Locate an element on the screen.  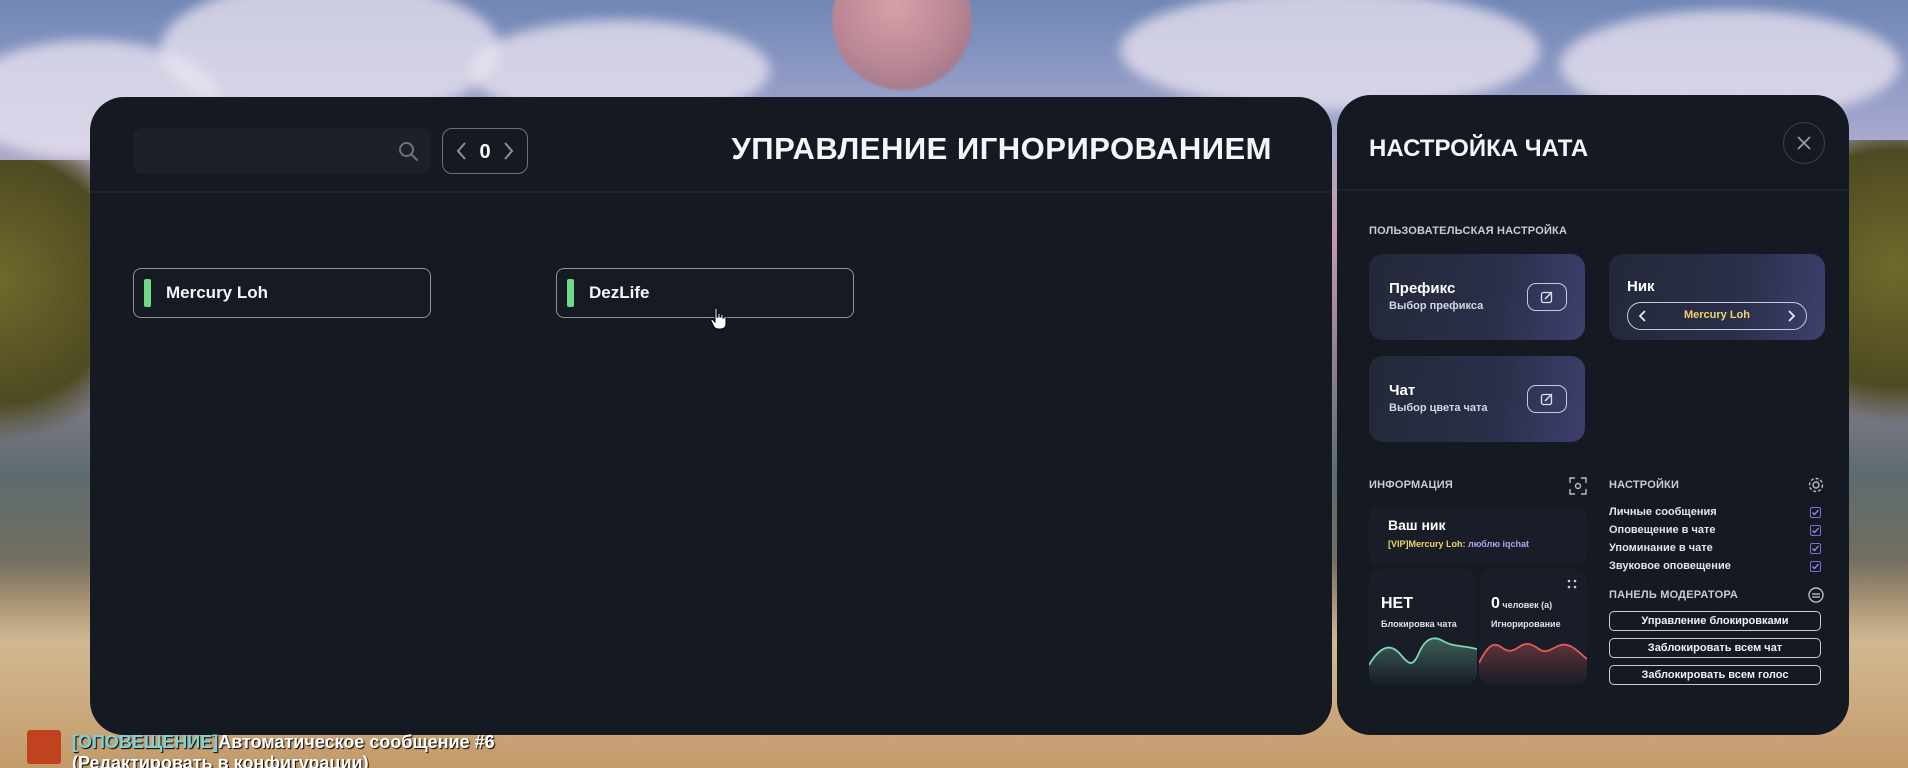
custom-settings-label: ПОЛЬЗОВАТЕЛЬСКАЯ НАСТРОЙКА is located at coordinates (1468, 231).